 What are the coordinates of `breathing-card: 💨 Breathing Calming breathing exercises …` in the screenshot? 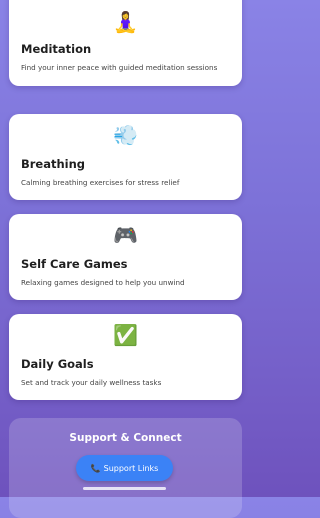 It's located at (125, 157).